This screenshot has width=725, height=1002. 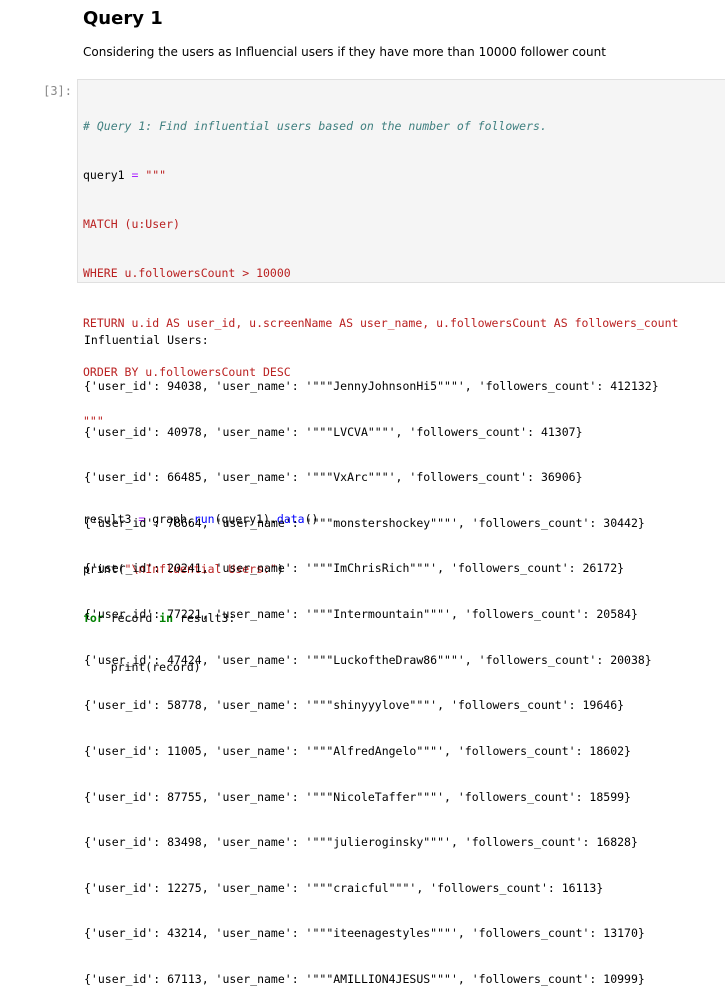 I want to click on code-var: query1, so click(x=104, y=175).